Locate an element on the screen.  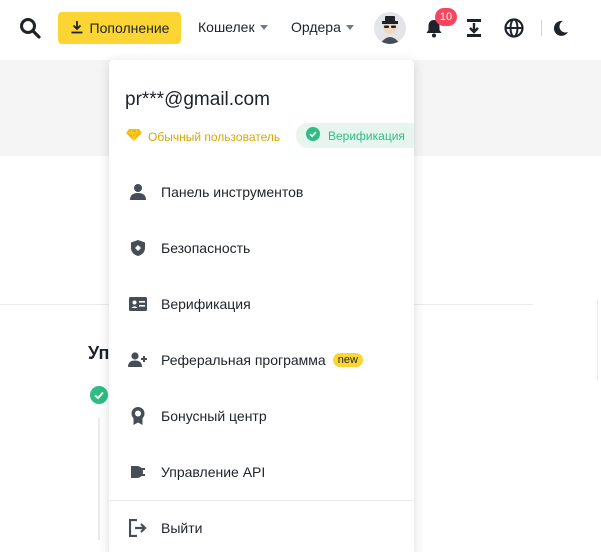
top-navigation-bar: Пополнение Кошелек Ордера 10 is located at coordinates (300, 29).